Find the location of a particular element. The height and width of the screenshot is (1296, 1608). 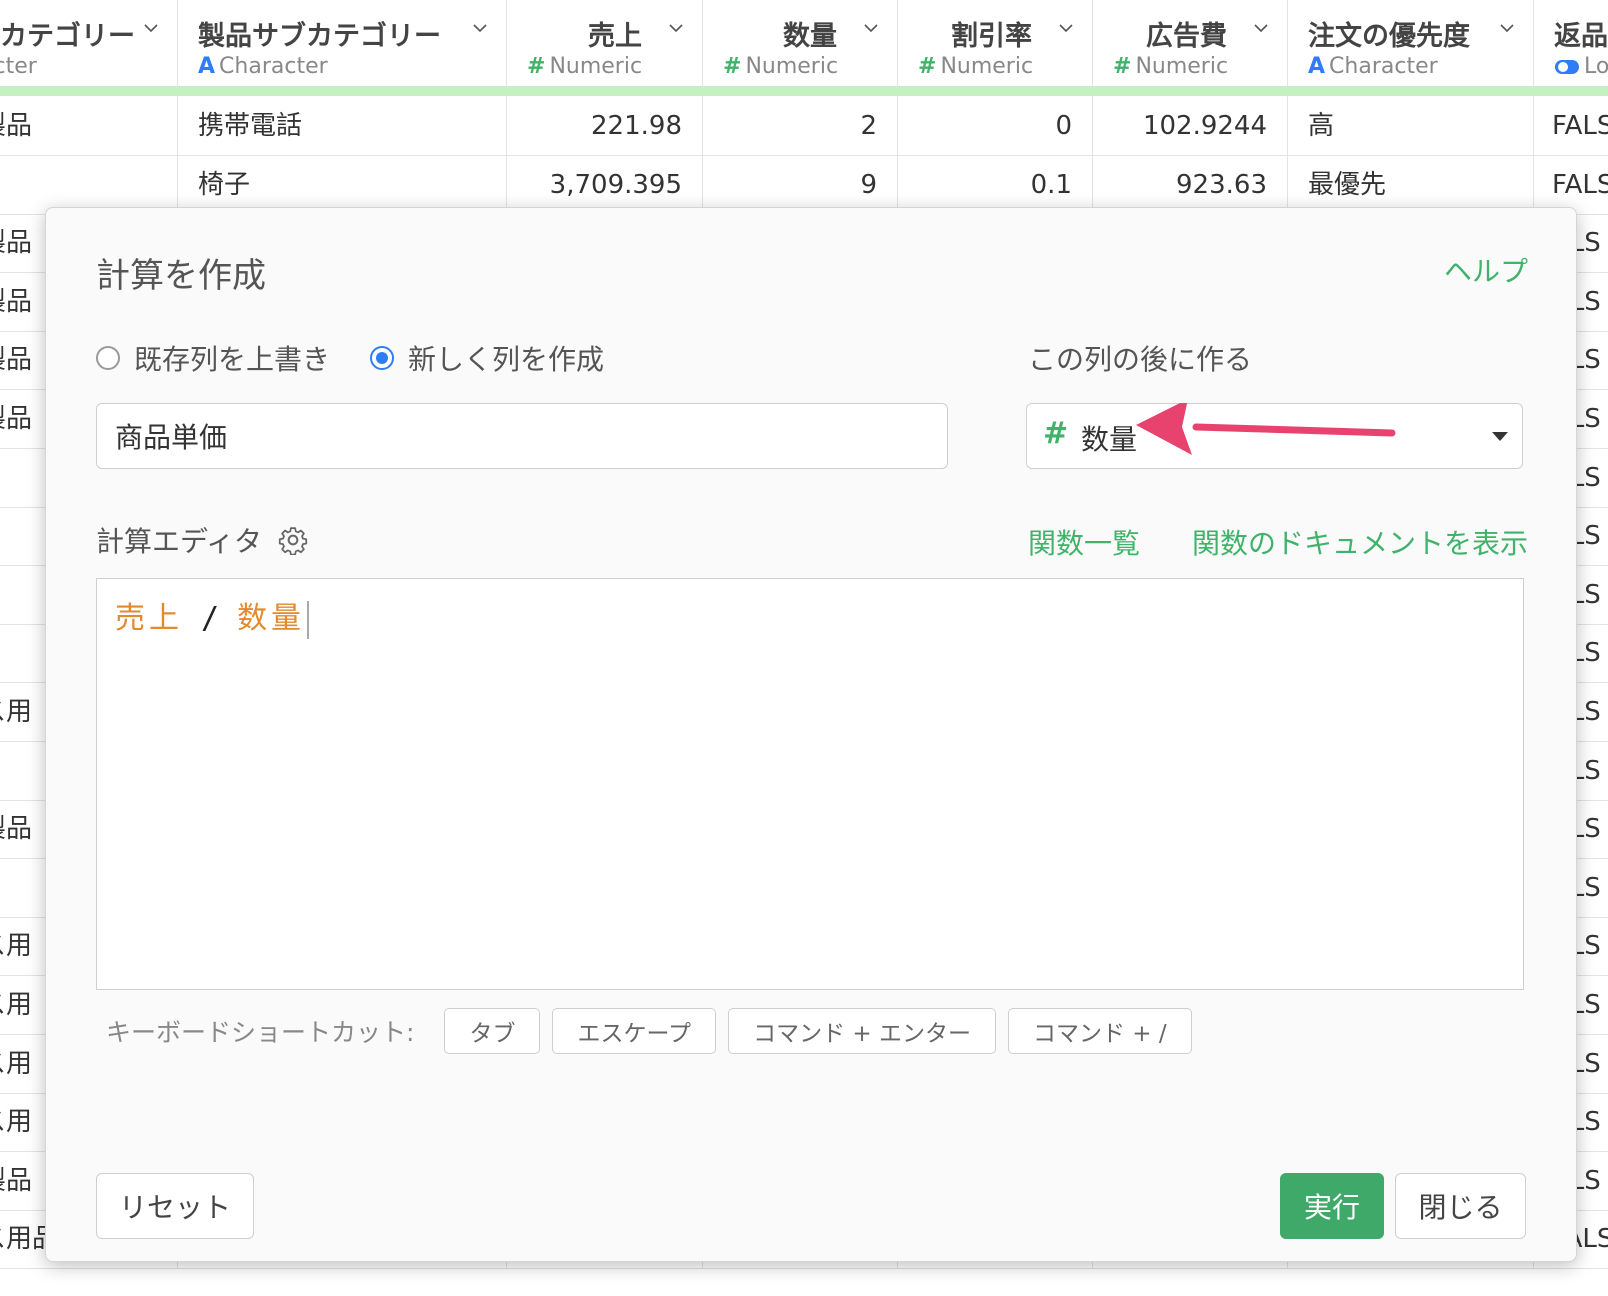

expression-column-token: 売上 is located at coordinates (149, 618).